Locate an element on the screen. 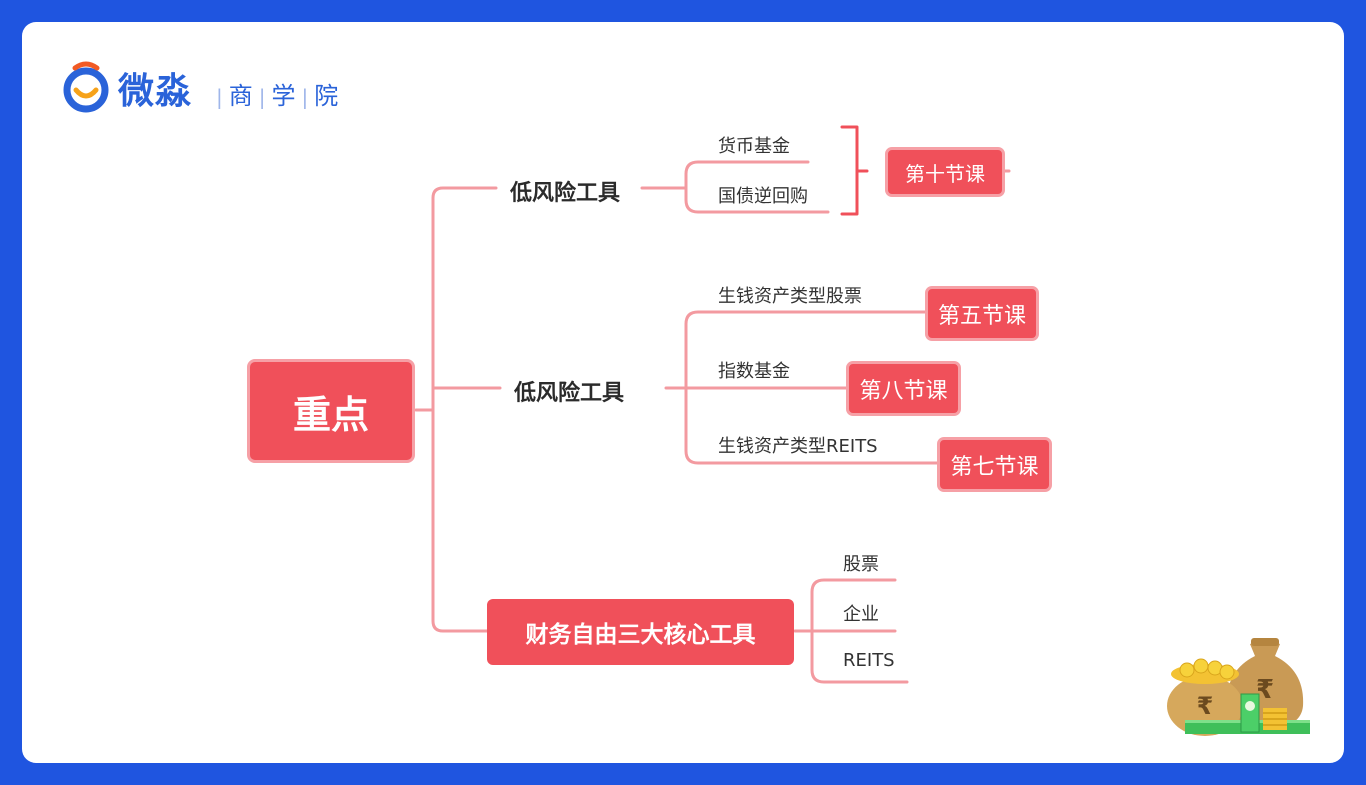  leaf-enterprise: 企业 is located at coordinates (861, 614).